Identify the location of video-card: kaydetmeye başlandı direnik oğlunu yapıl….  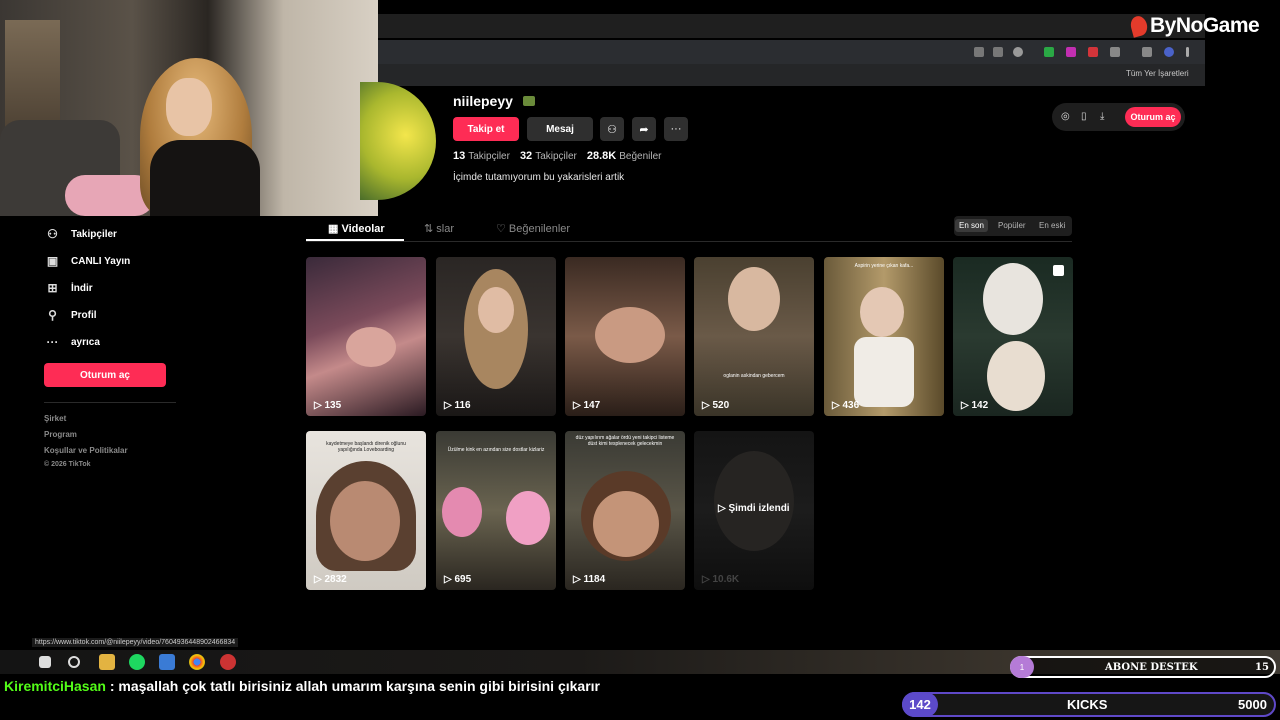
(366, 510).